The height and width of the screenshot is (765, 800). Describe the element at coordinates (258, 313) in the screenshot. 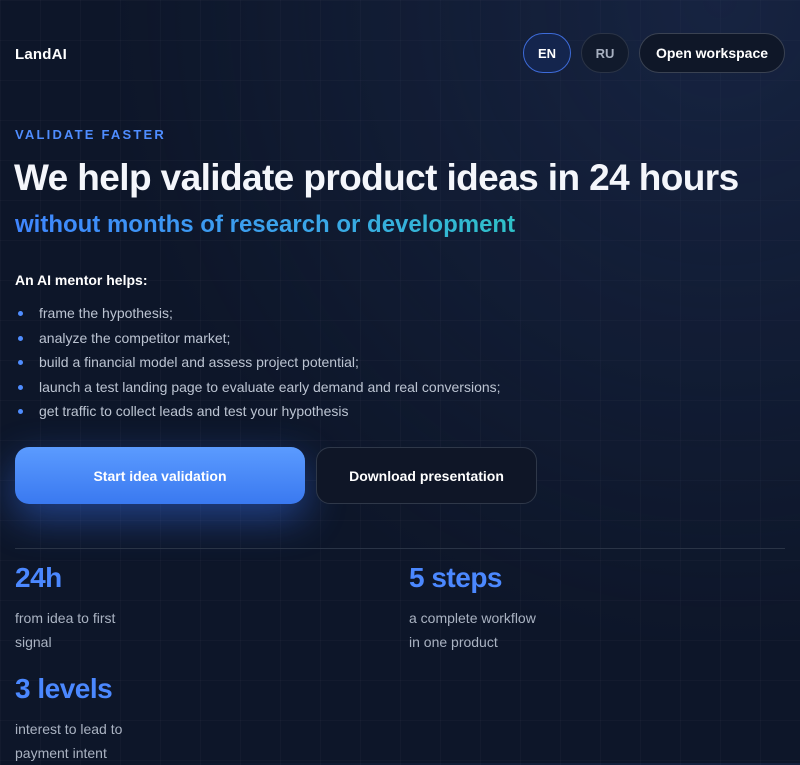

I see `list-item: frame the hypothesis;` at that location.